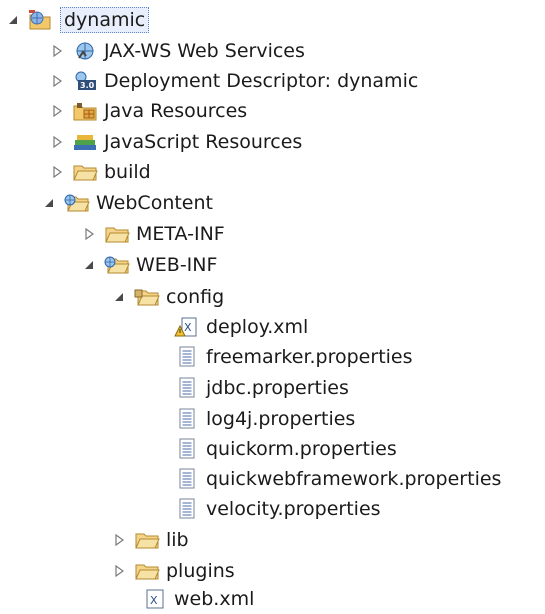 This screenshot has height=614, width=545. I want to click on tree-node-config: config, so click(168, 297).